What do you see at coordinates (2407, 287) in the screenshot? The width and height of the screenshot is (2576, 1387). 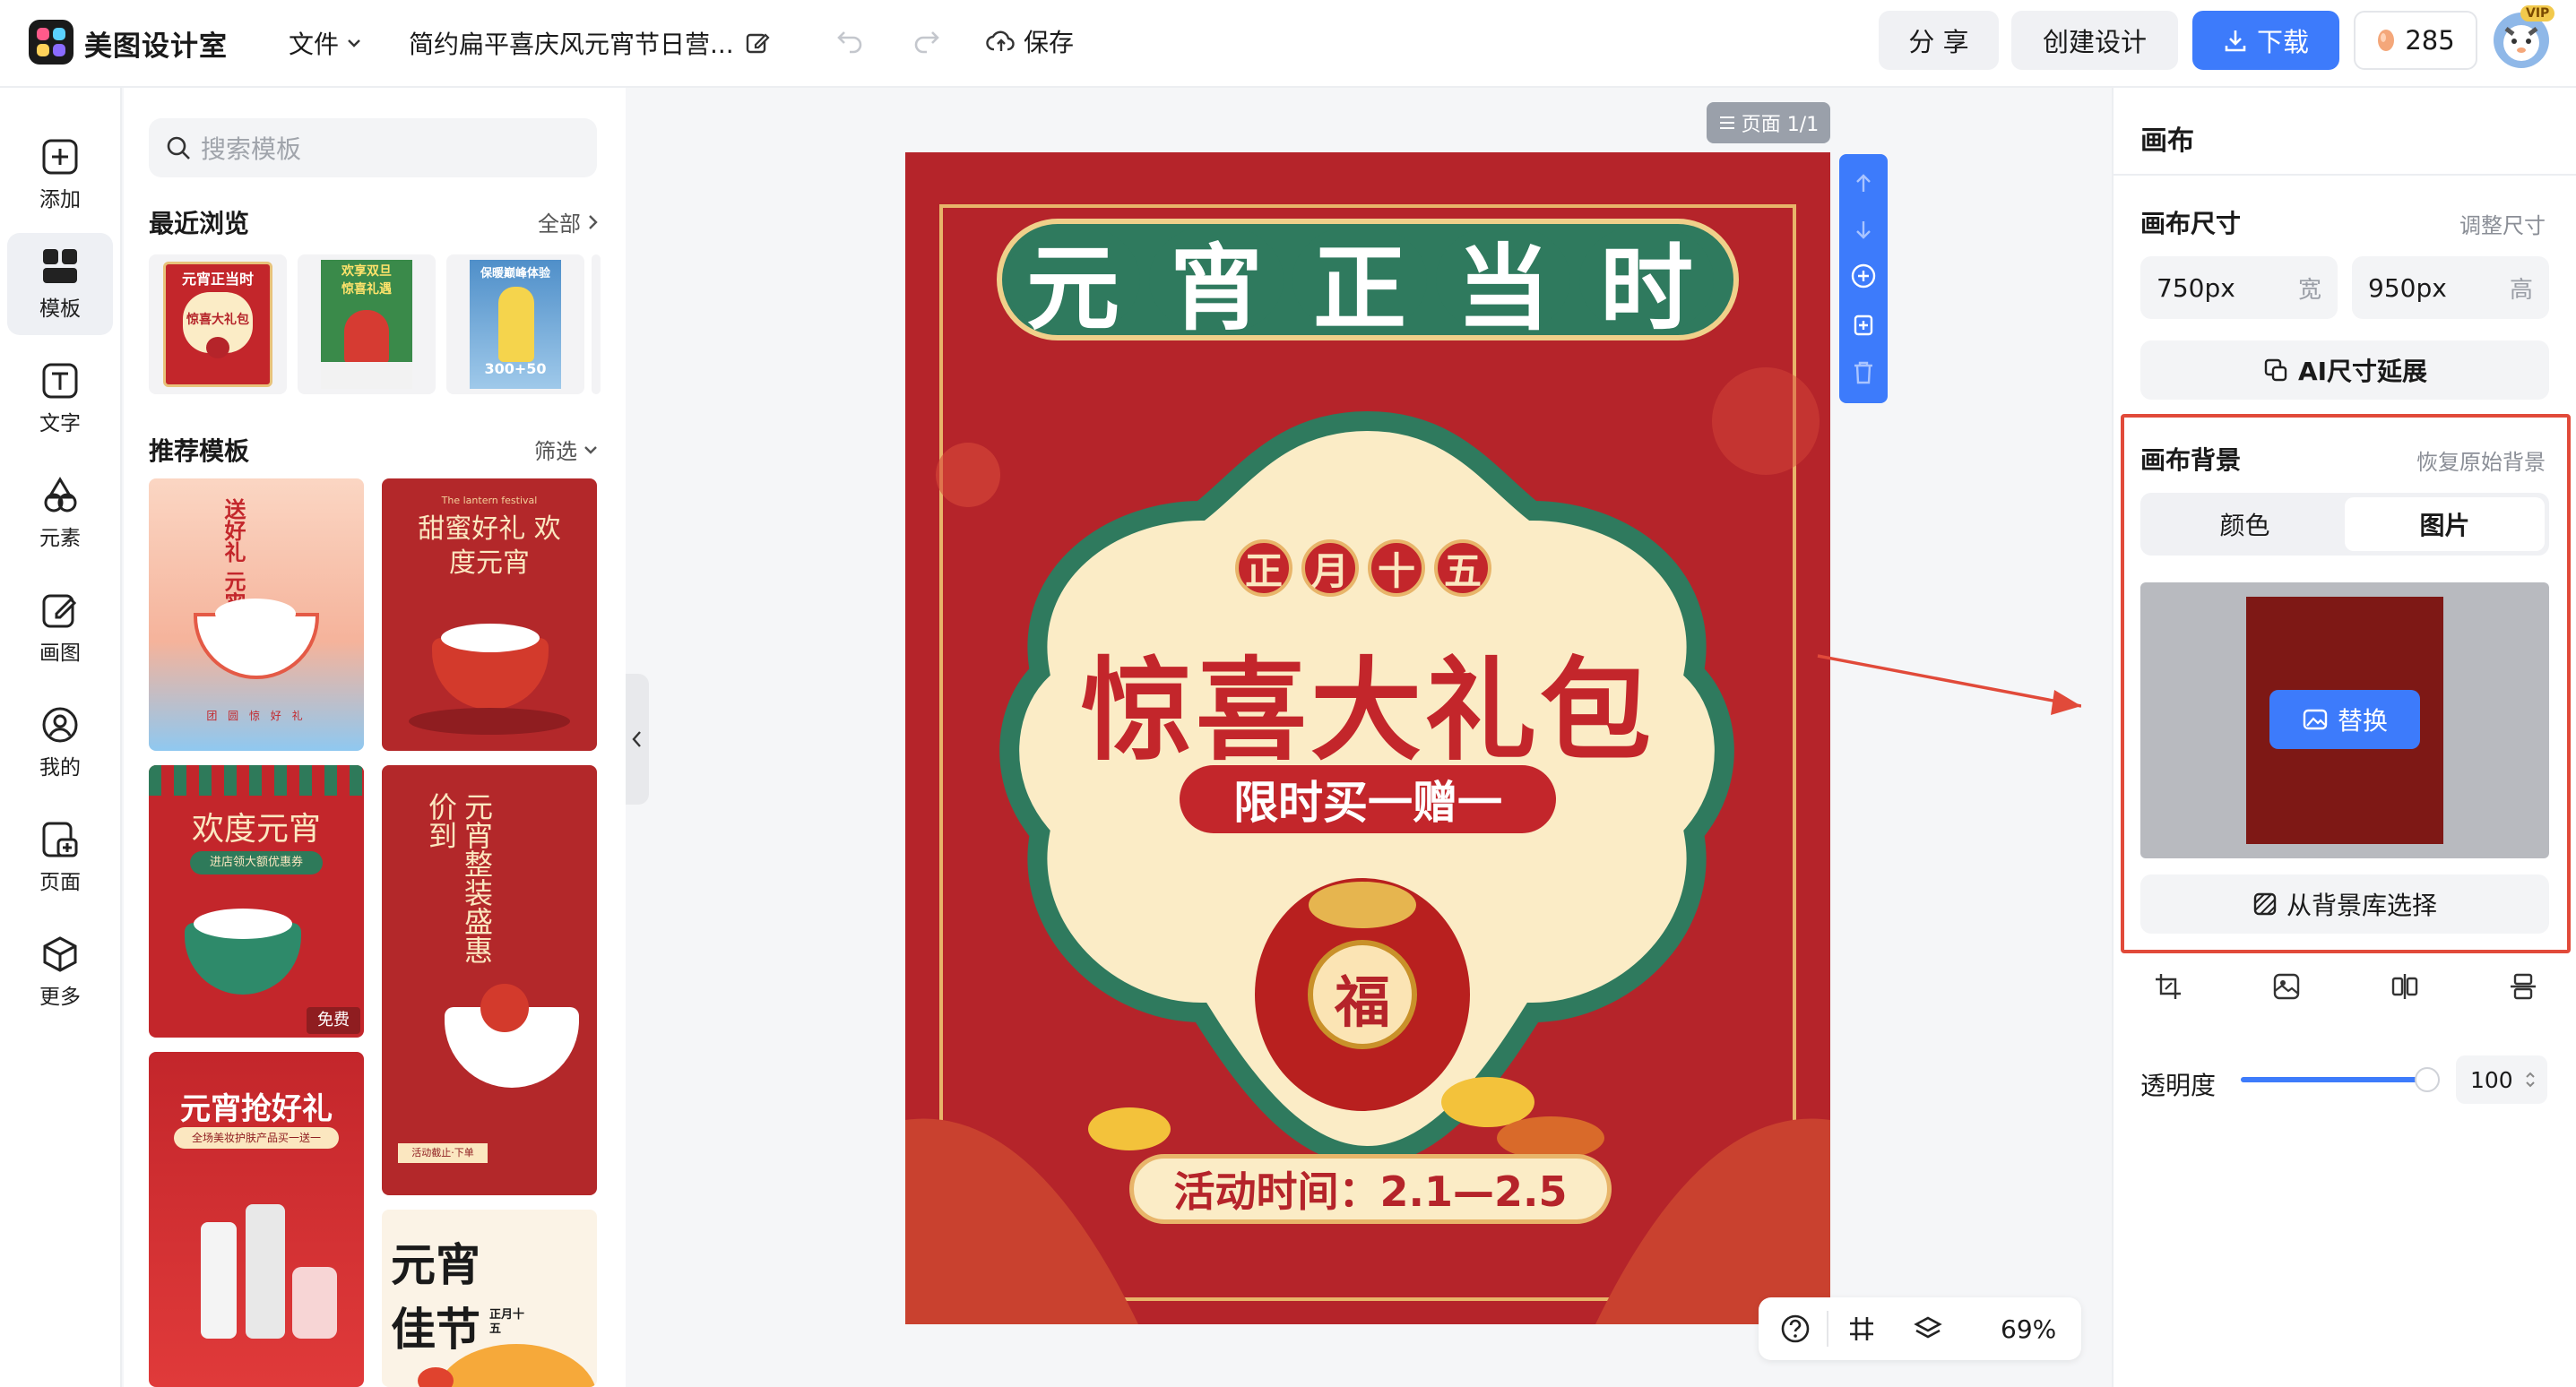 I see `height-value: 950px` at bounding box center [2407, 287].